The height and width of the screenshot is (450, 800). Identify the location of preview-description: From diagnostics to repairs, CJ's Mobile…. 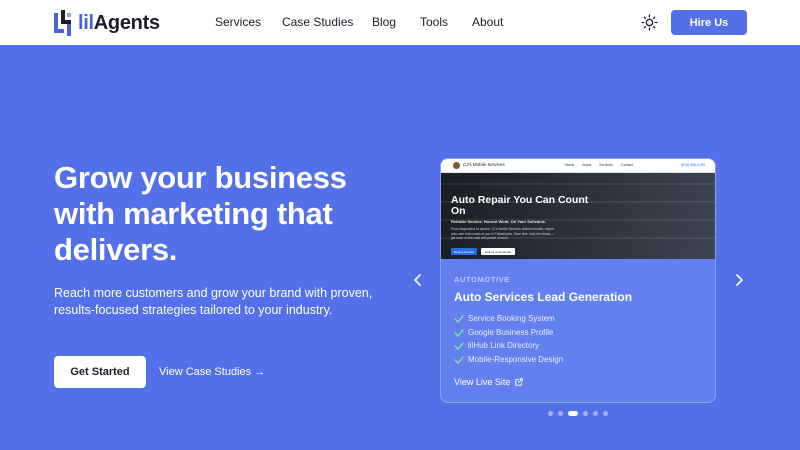
(503, 233).